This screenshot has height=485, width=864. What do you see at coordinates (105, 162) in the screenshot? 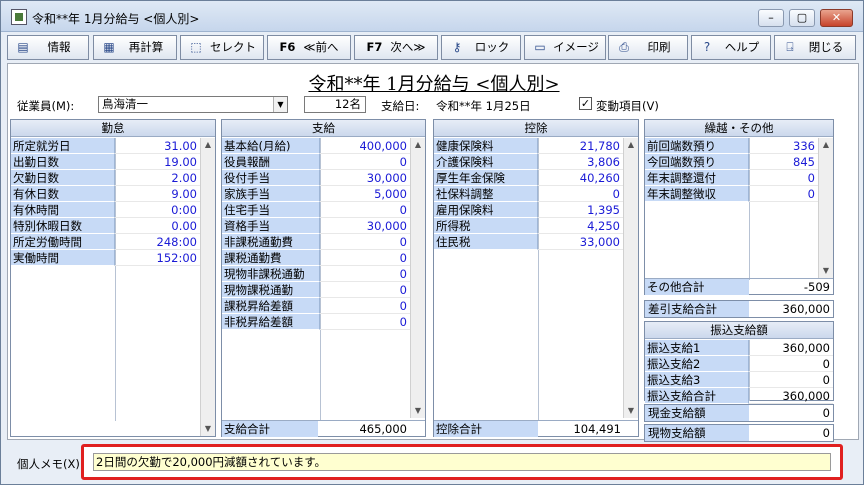
I see `data-row: 出勤日数 19.00` at bounding box center [105, 162].